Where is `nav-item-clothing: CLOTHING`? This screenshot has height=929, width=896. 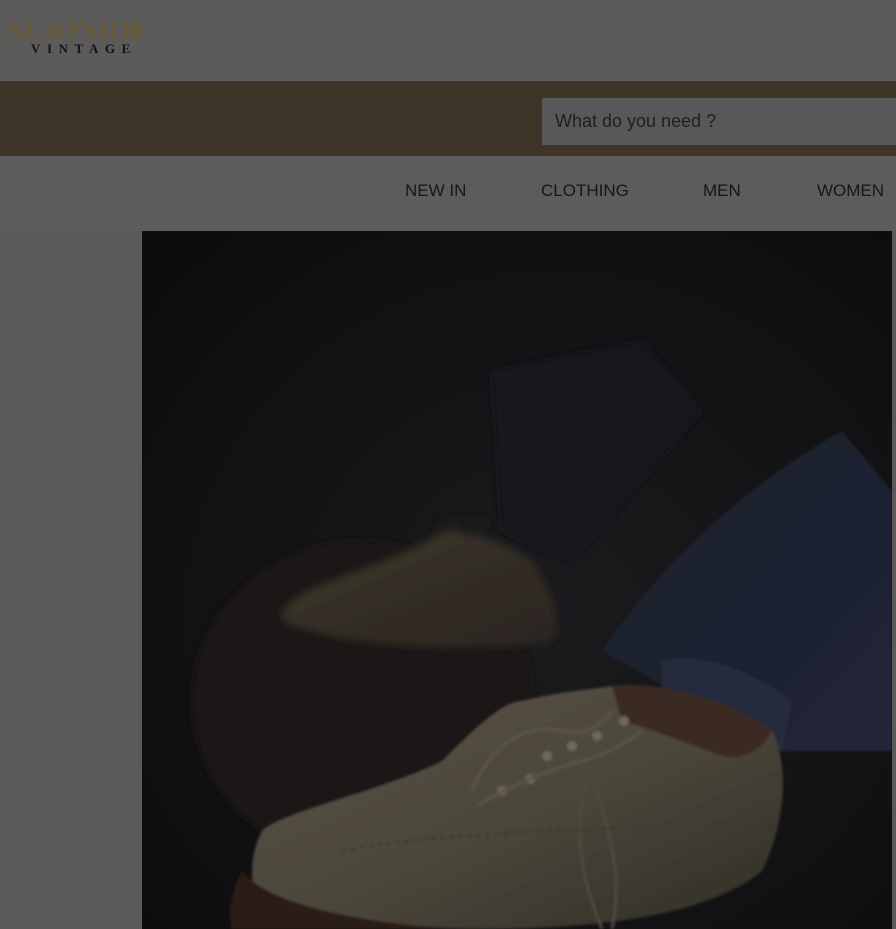 nav-item-clothing: CLOTHING is located at coordinates (585, 191).